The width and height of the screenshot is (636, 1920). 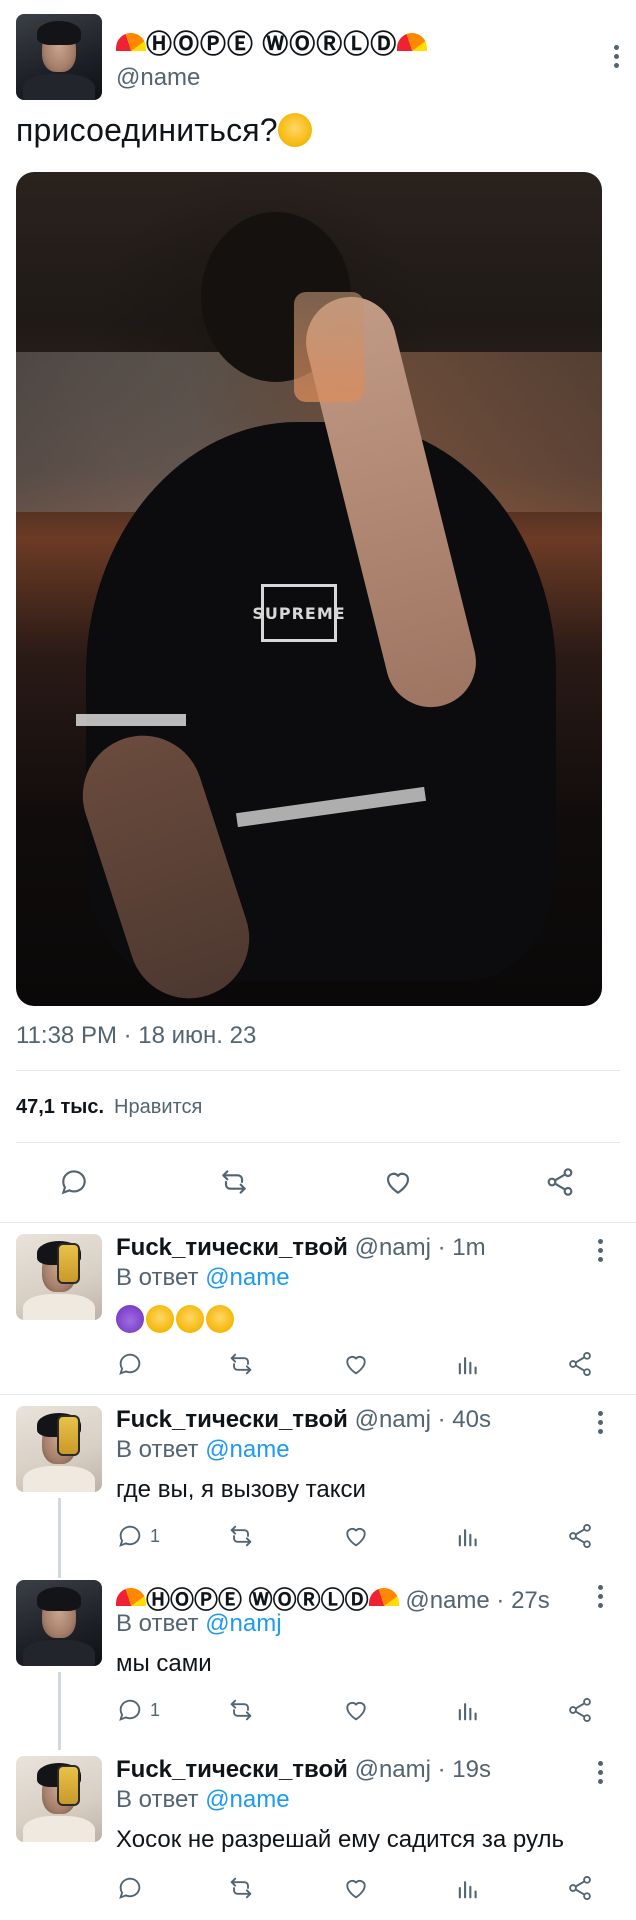 I want to click on reply-emojis, so click(x=176, y=1318).